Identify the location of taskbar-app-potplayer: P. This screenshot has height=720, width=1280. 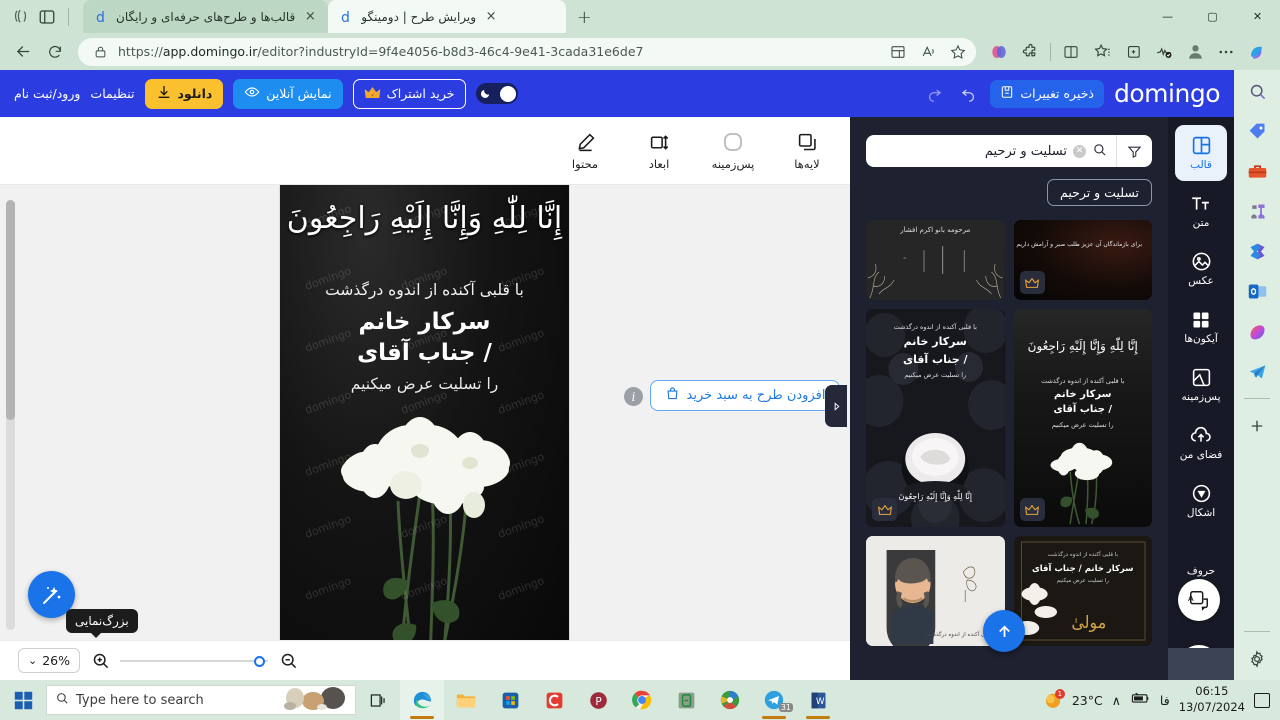
(598, 700).